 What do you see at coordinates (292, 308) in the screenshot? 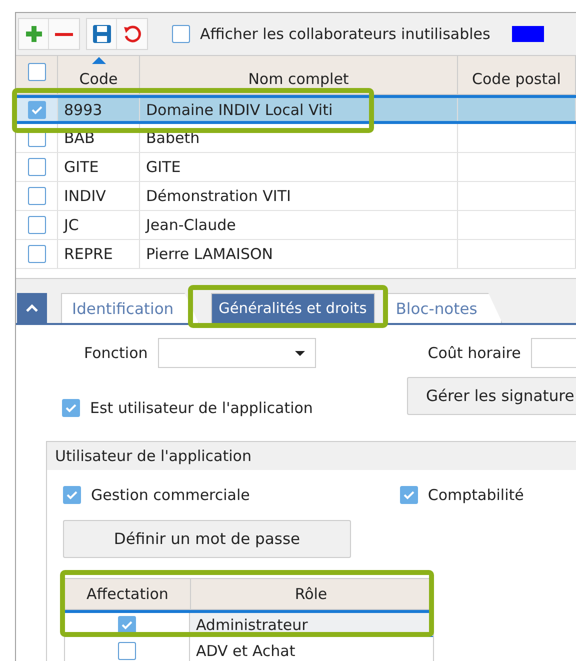
I see `tab: Généralités et droits` at bounding box center [292, 308].